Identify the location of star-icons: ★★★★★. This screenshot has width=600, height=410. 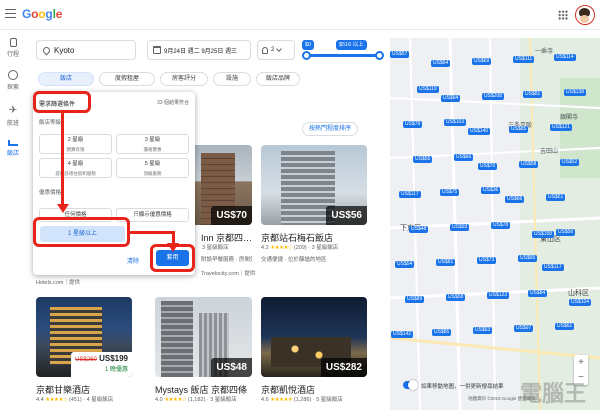
(281, 400).